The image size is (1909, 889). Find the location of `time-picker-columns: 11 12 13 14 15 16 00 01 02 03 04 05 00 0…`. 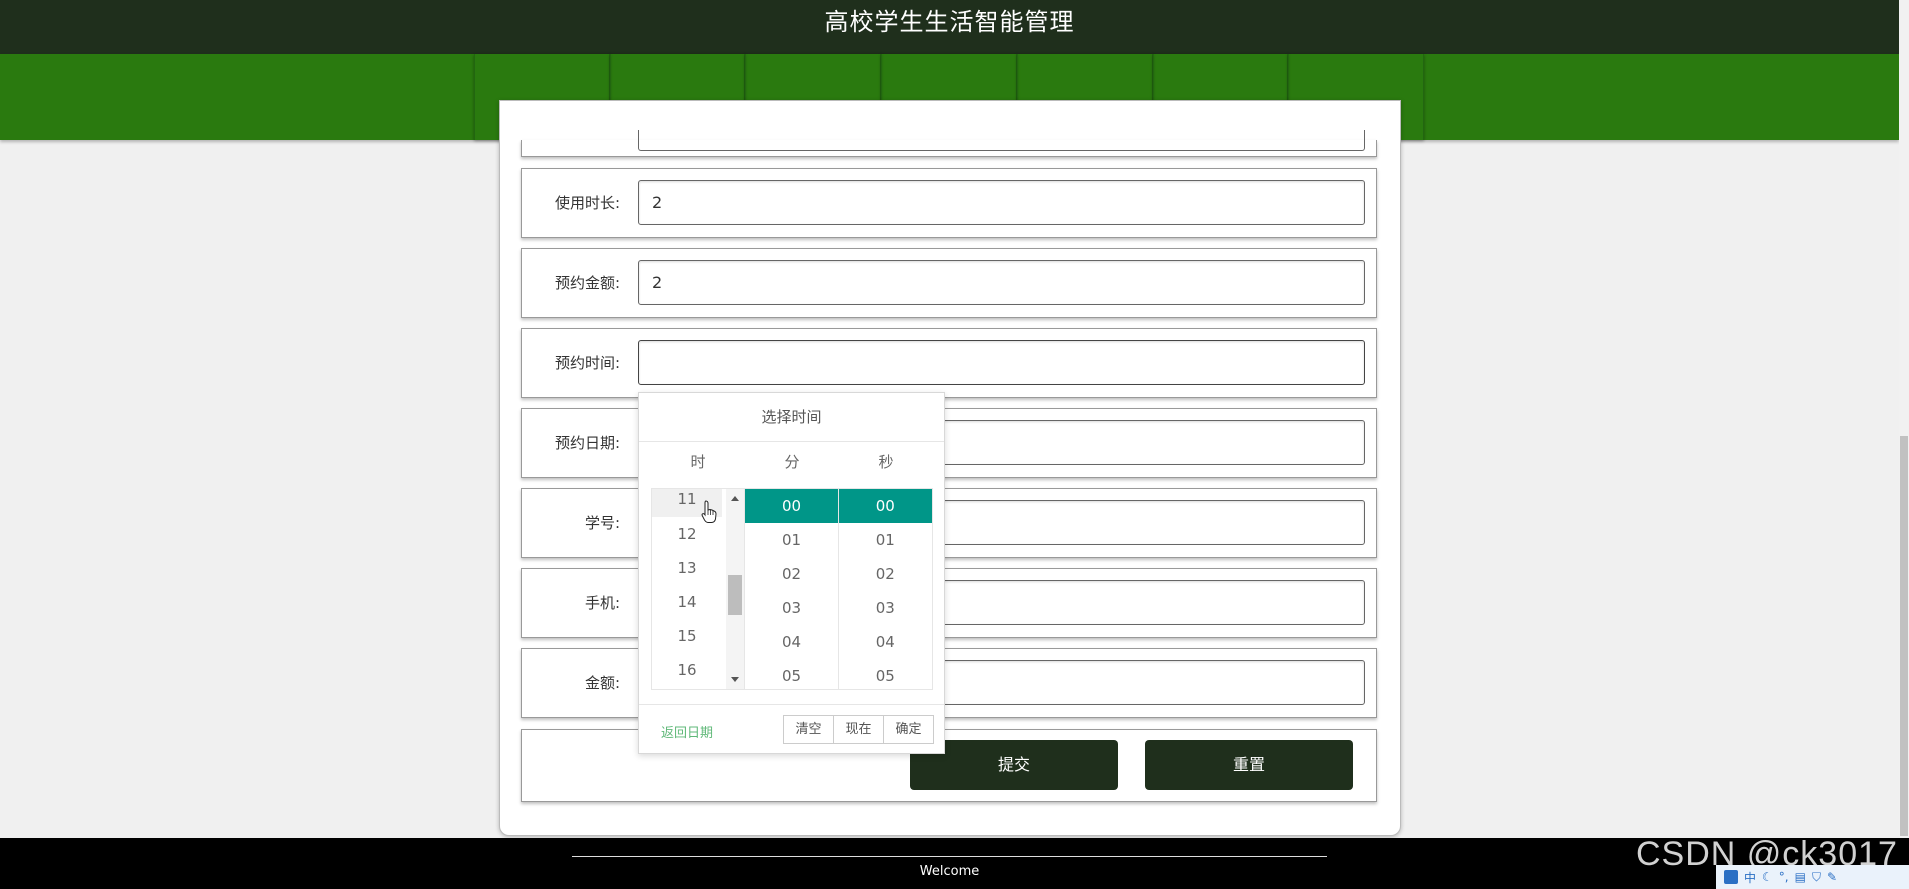

time-picker-columns: 11 12 13 14 15 16 00 01 02 03 04 05 00 0… is located at coordinates (792, 589).